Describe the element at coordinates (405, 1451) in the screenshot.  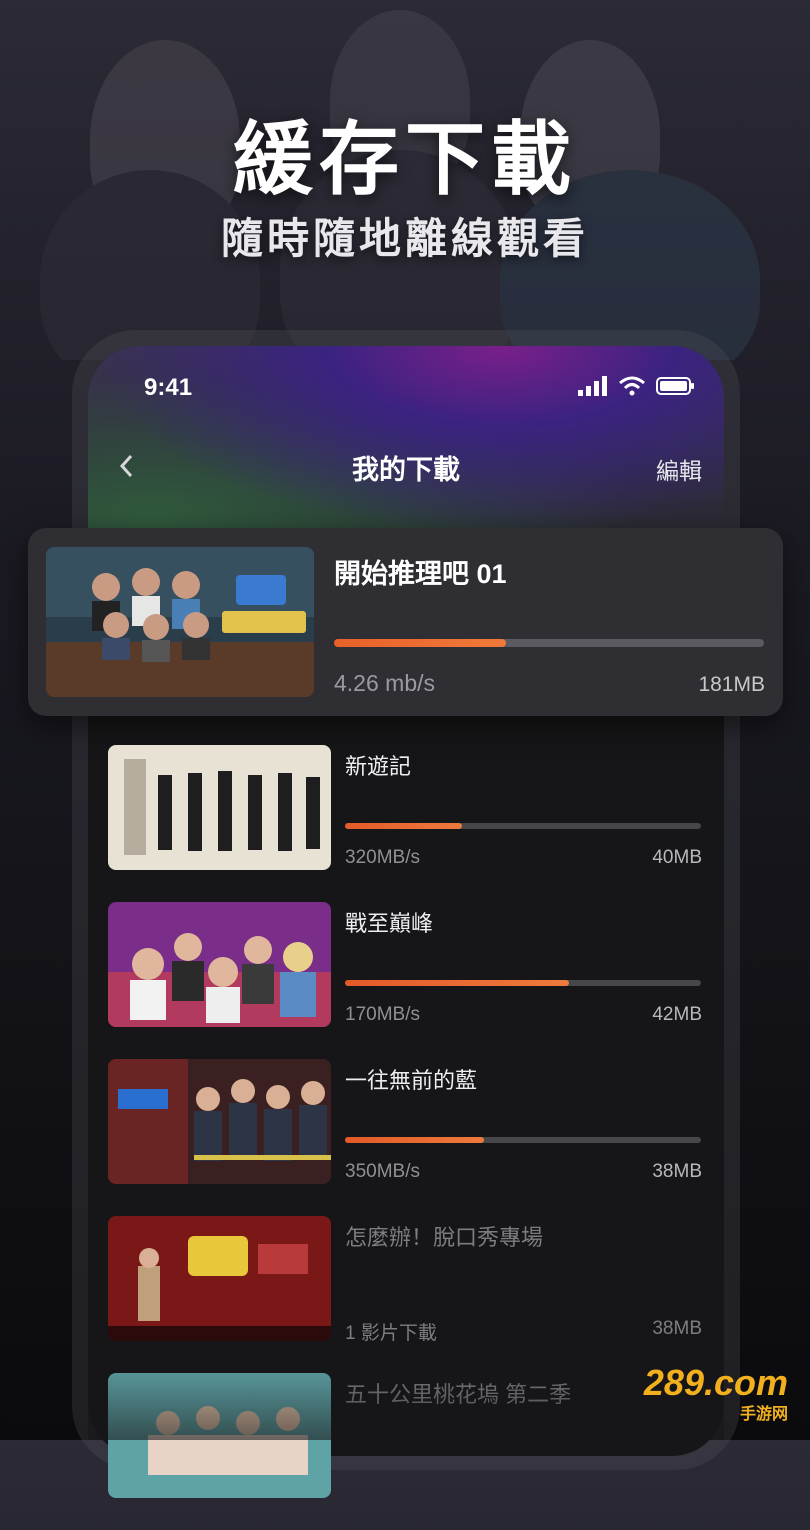
I see `download-item: 五十公里桃花塢 第二季` at that location.